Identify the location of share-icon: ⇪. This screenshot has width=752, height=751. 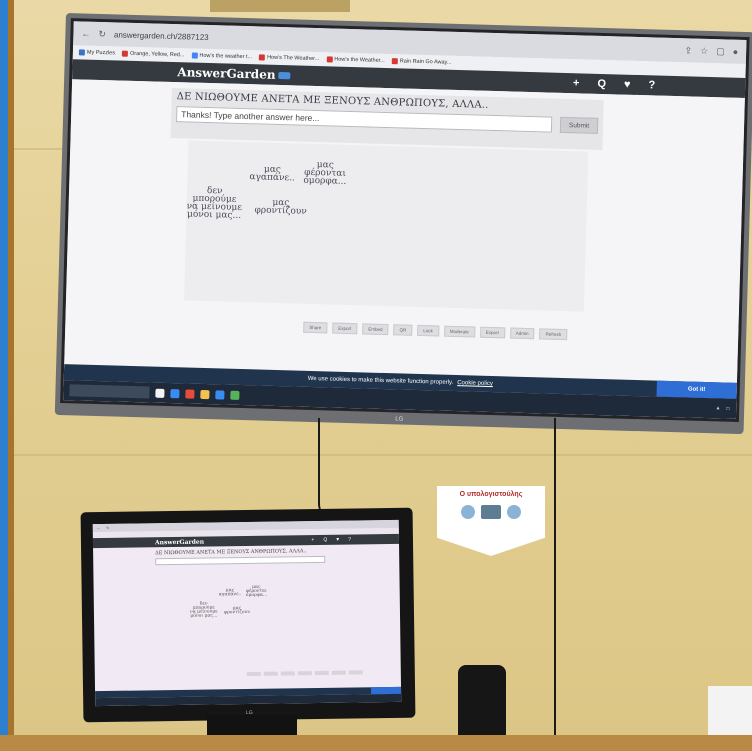
(688, 50).